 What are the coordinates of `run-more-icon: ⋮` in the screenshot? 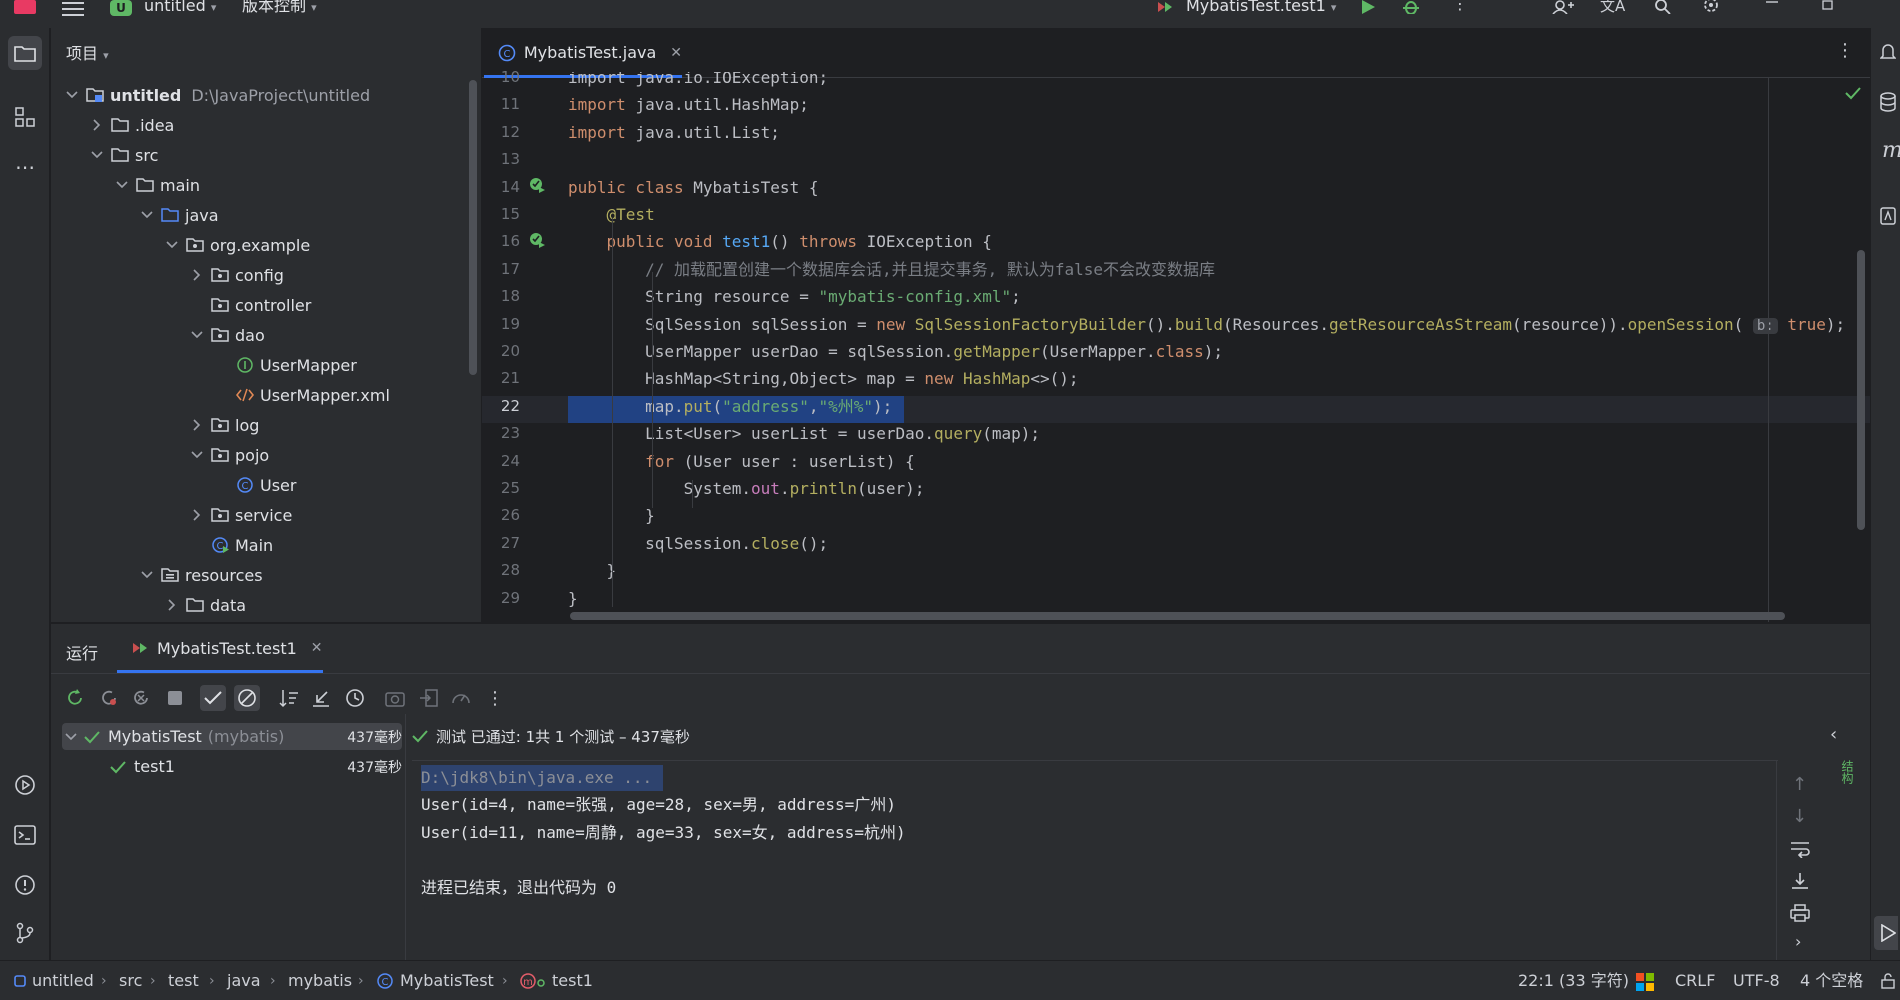 It's located at (495, 698).